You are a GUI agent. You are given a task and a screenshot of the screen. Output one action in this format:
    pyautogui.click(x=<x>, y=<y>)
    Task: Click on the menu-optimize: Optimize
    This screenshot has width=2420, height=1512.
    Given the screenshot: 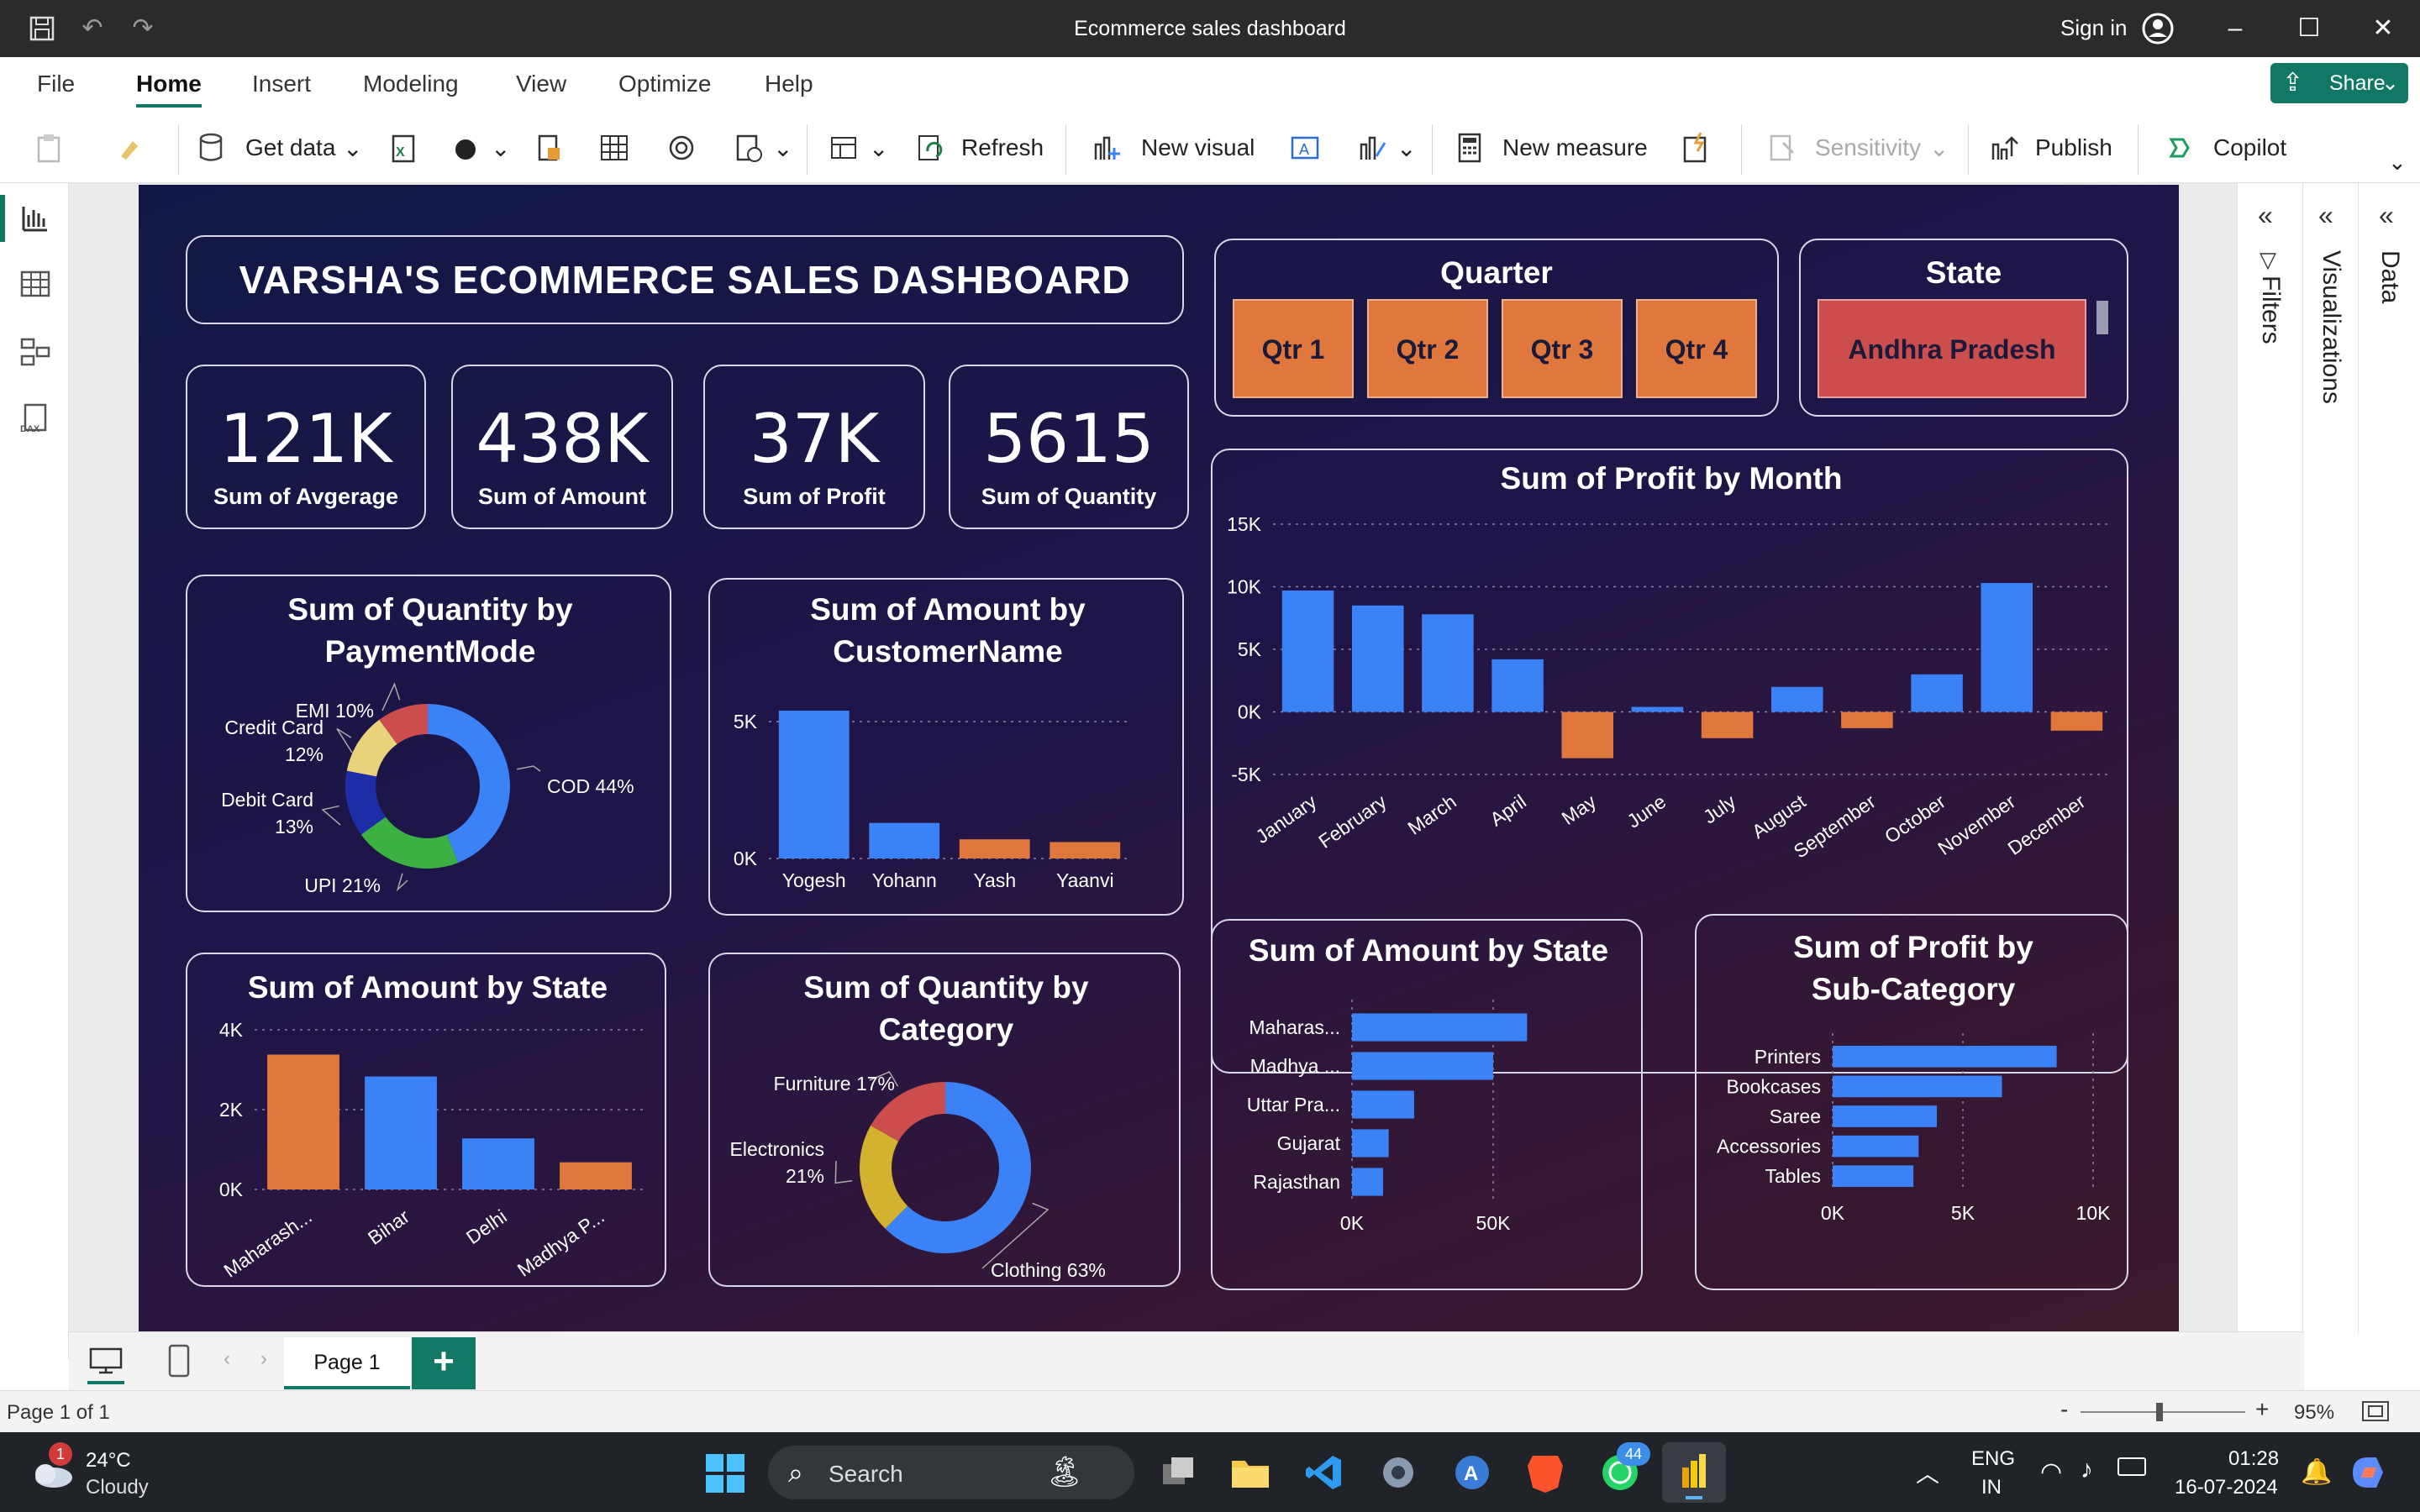 What is the action you would take?
    pyautogui.click(x=664, y=84)
    